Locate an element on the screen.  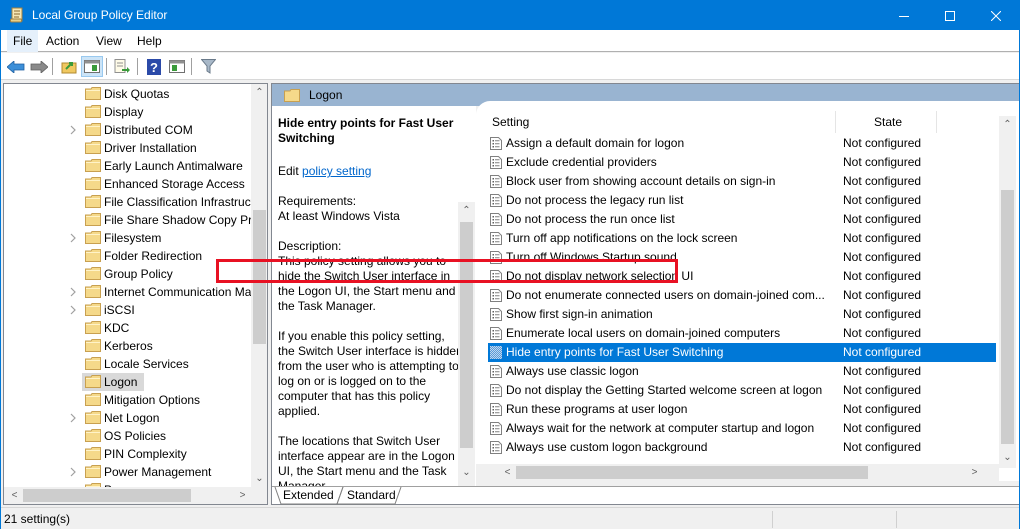
column-header-setting: Setting is located at coordinates (510, 122).